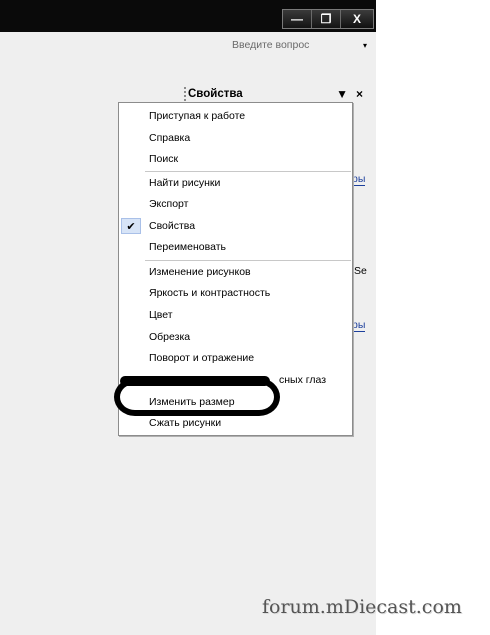 Image resolution: width=490 pixels, height=635 pixels. Describe the element at coordinates (270, 94) in the screenshot. I see `task-pane-header: Свойства ▼` at that location.